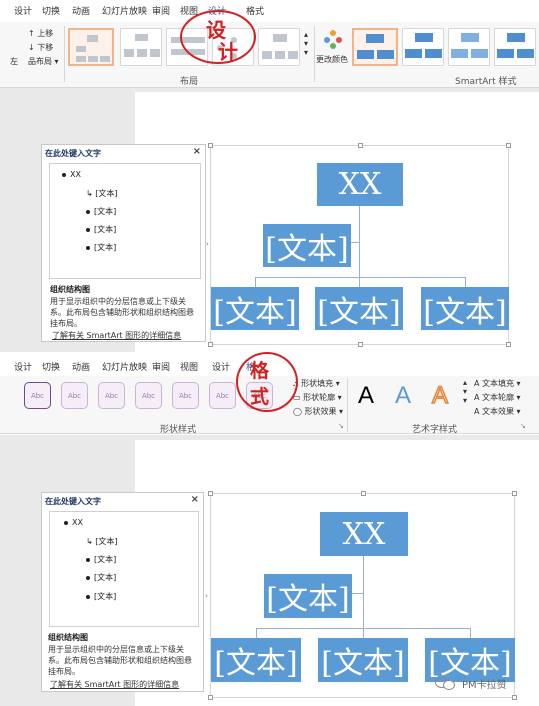  I want to click on layout-thumb-org-chart, so click(91, 47).